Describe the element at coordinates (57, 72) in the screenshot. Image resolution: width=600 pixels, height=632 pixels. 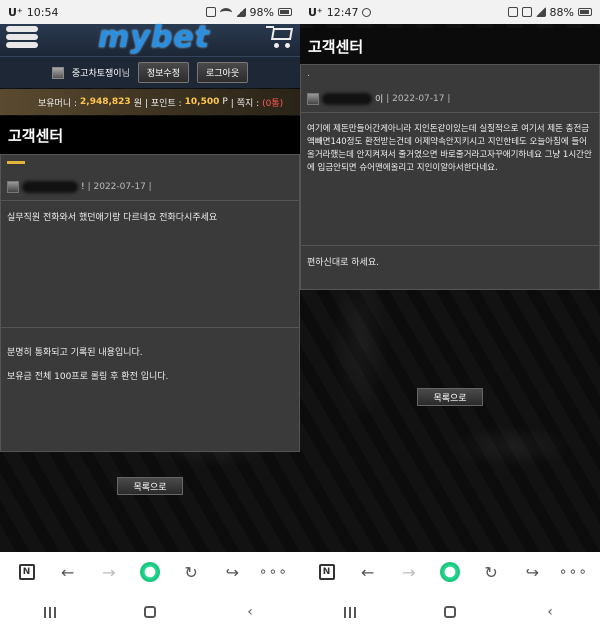
I see `user-level-icon` at that location.